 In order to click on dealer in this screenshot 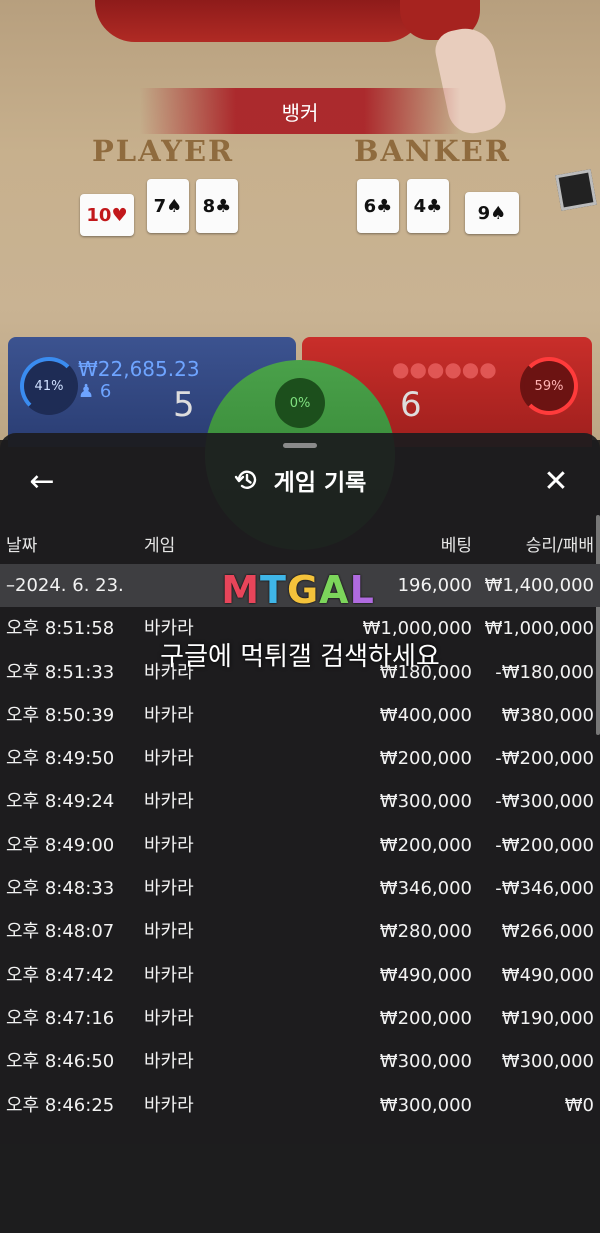, I will do `click(260, 21)`.